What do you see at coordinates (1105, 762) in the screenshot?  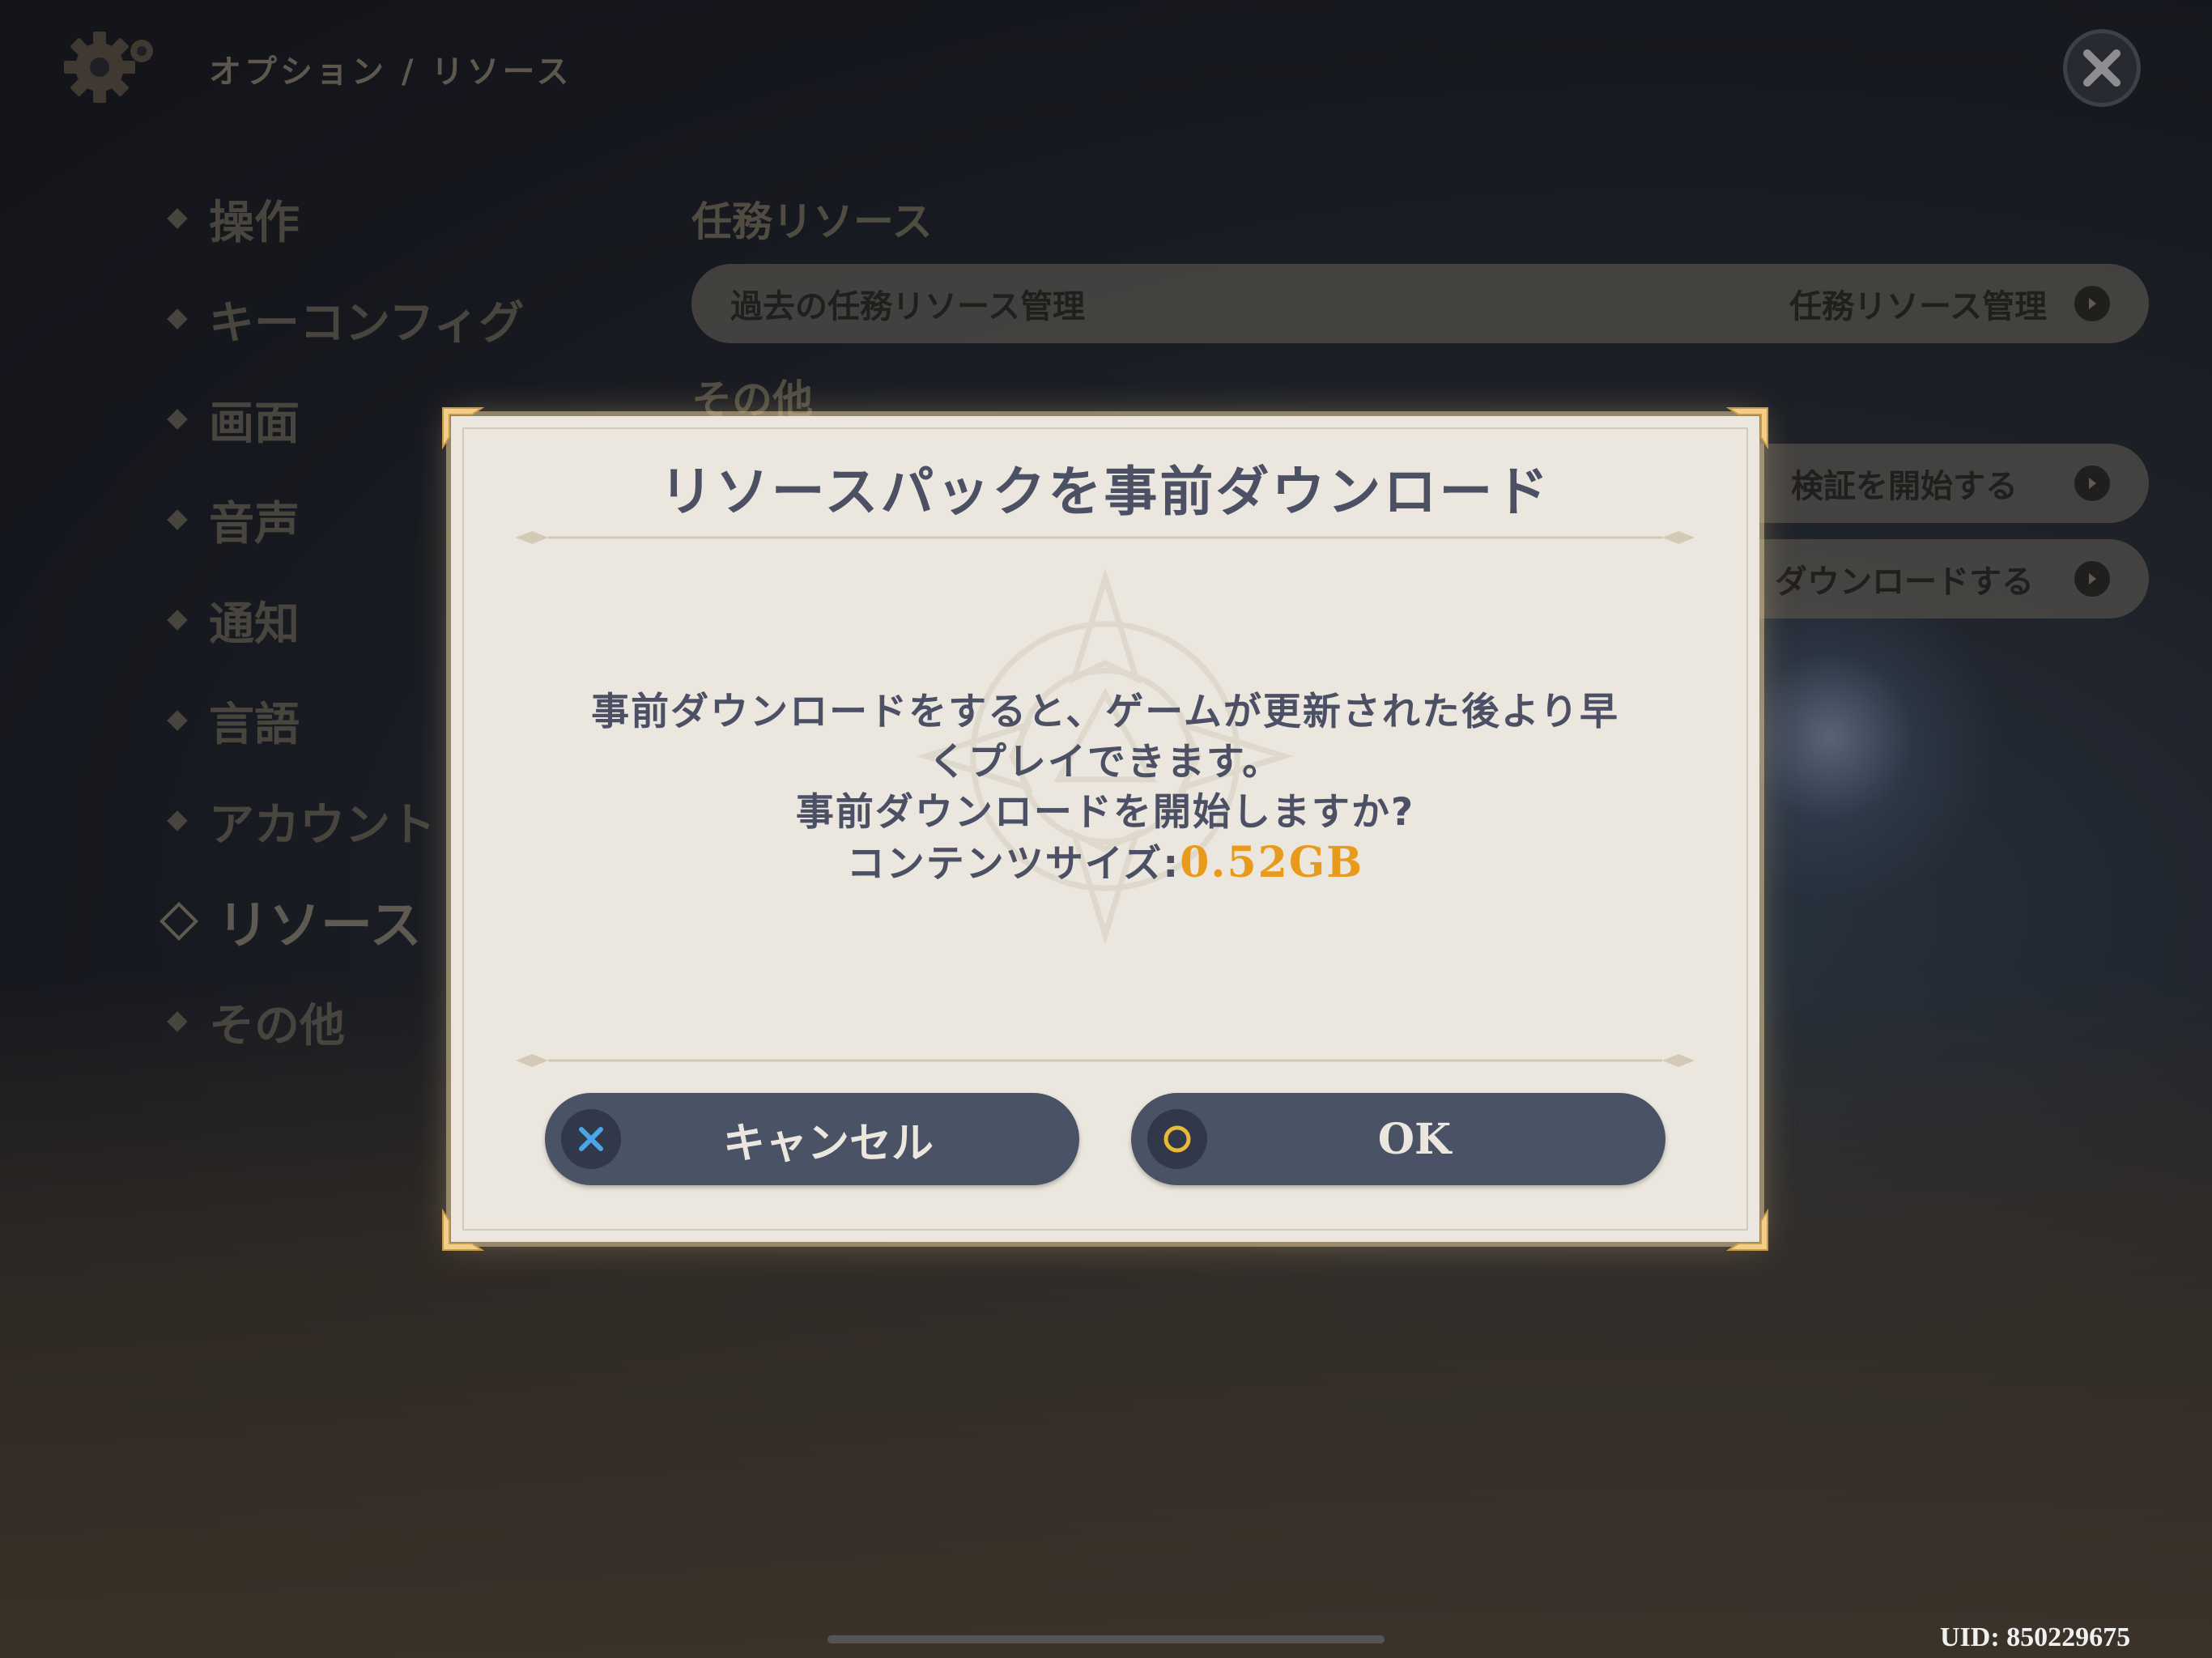 I see `message-line: くプレイできます。` at bounding box center [1105, 762].